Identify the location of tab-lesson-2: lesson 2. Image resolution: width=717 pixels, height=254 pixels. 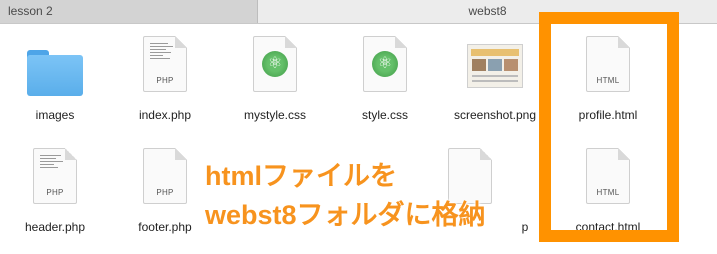
(129, 11).